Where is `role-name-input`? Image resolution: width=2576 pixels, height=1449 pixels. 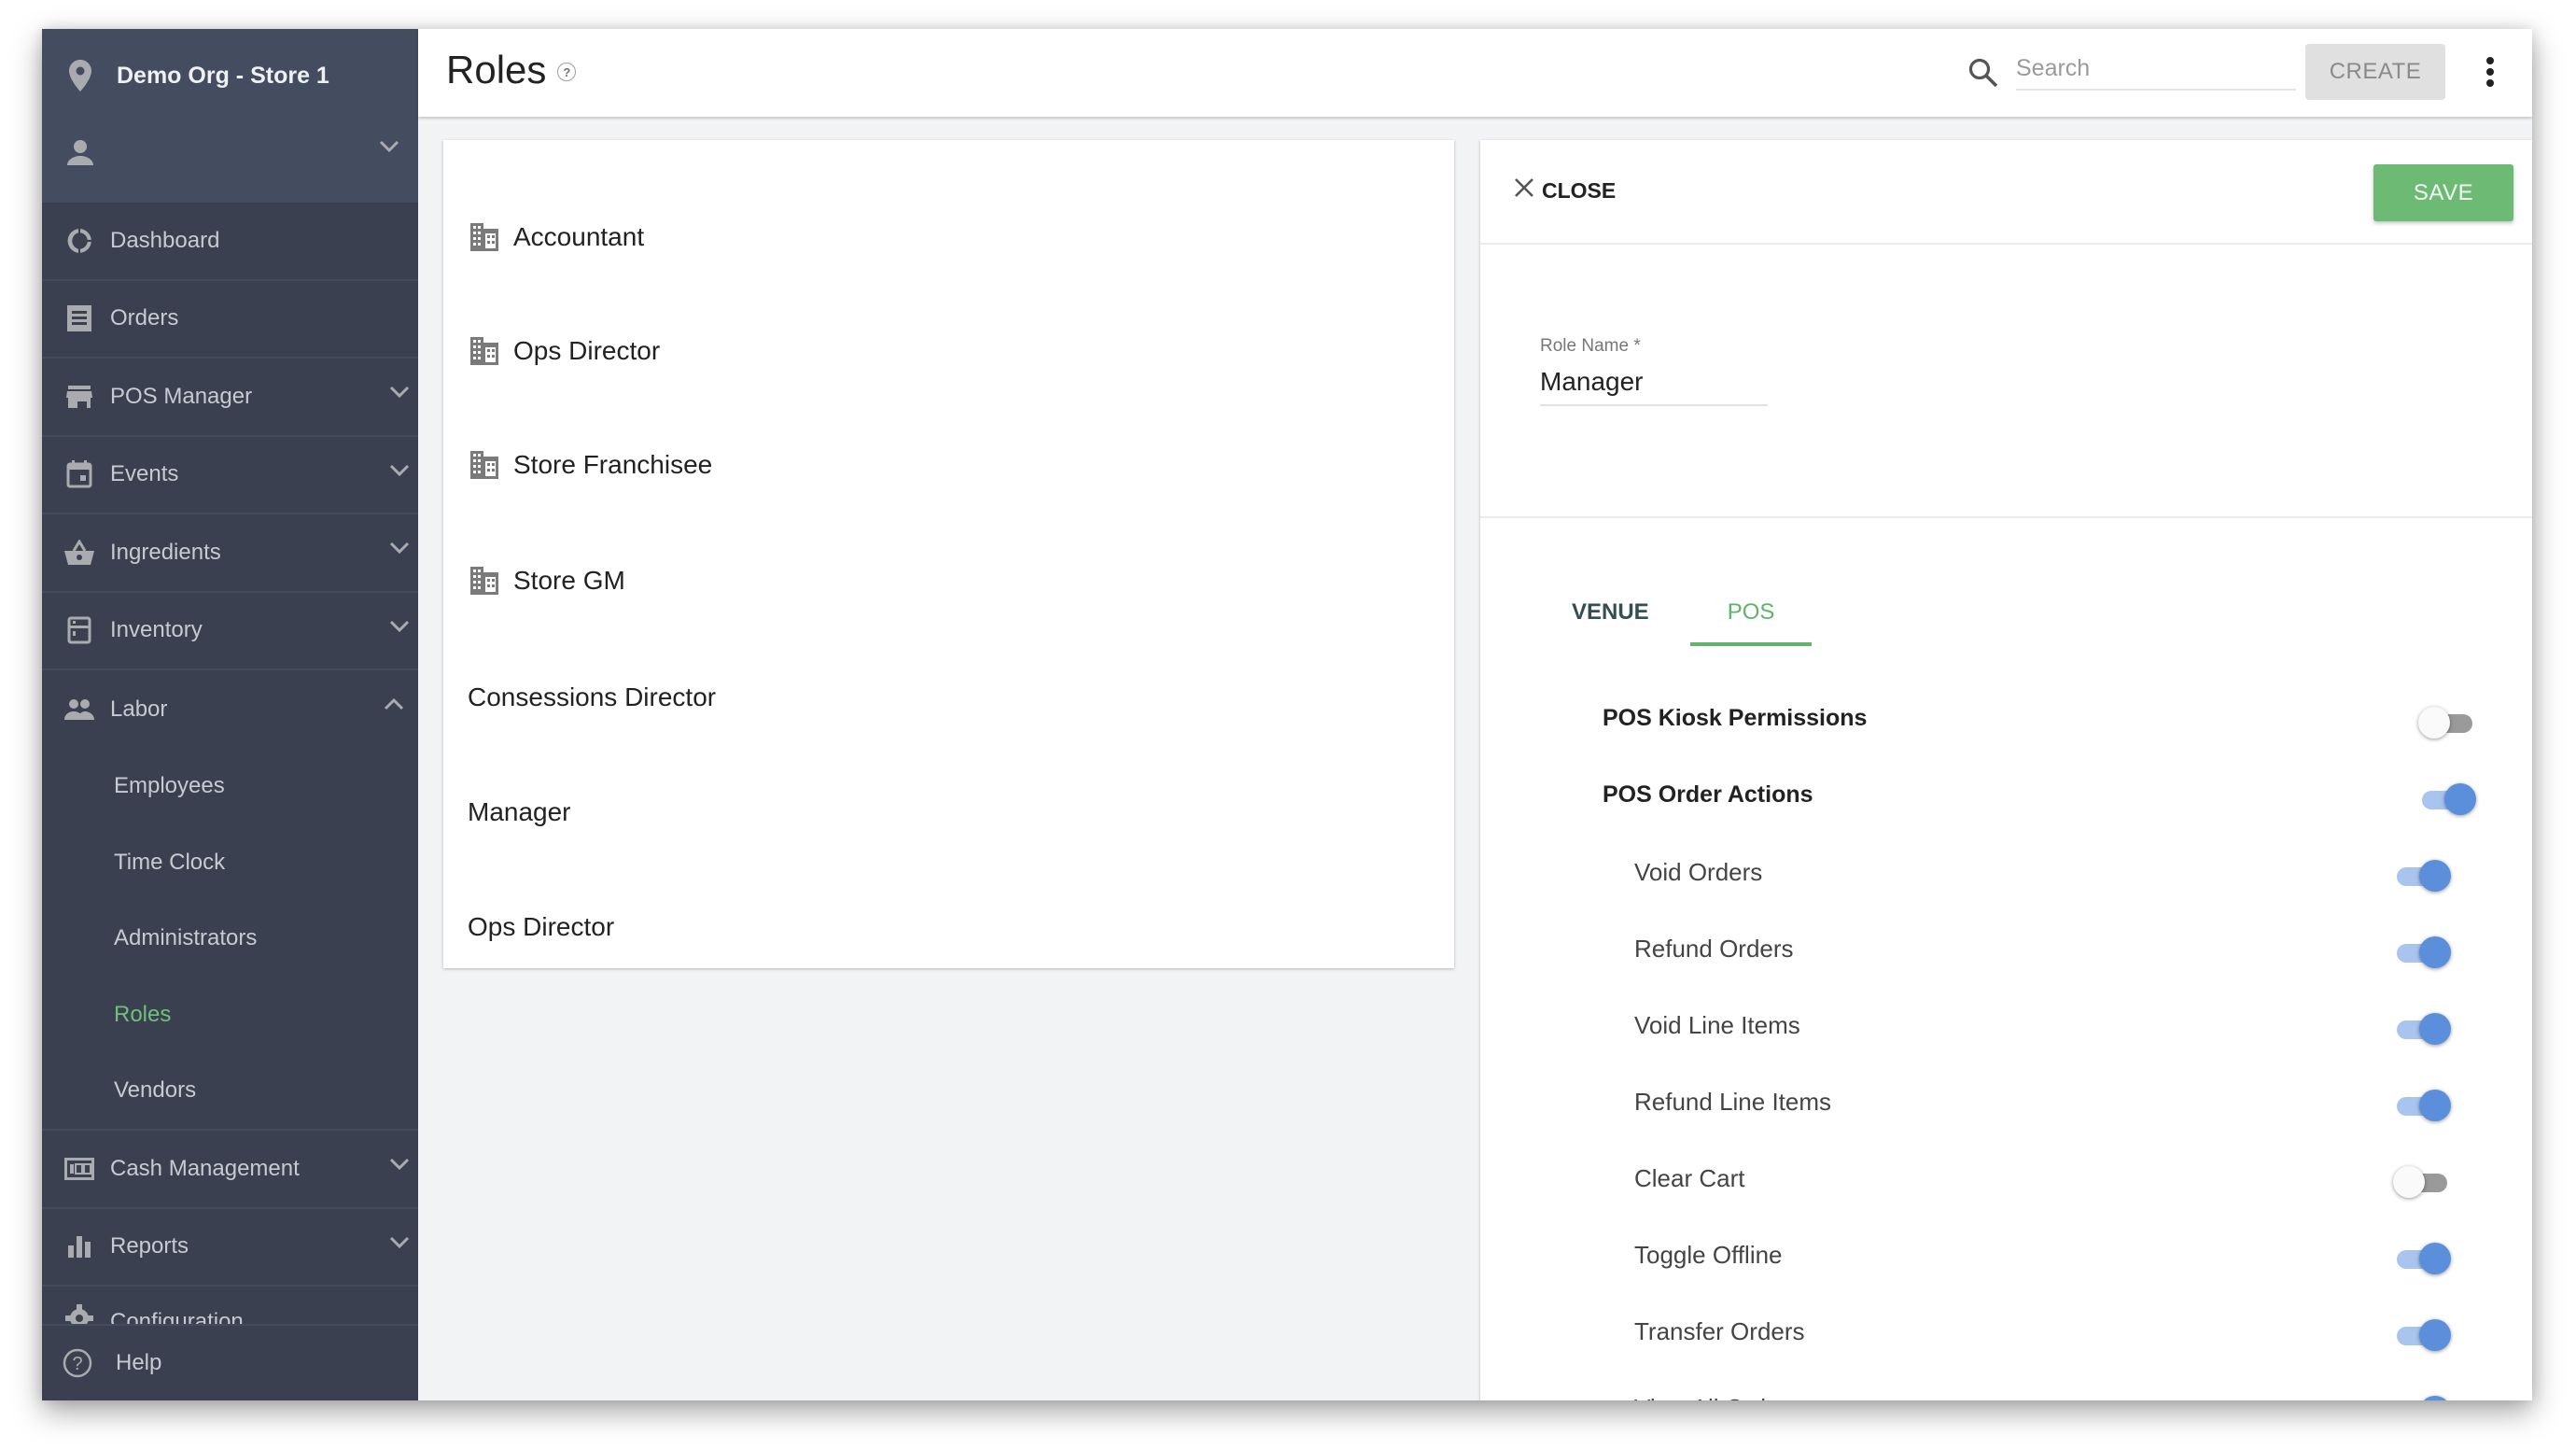 role-name-input is located at coordinates (1654, 382).